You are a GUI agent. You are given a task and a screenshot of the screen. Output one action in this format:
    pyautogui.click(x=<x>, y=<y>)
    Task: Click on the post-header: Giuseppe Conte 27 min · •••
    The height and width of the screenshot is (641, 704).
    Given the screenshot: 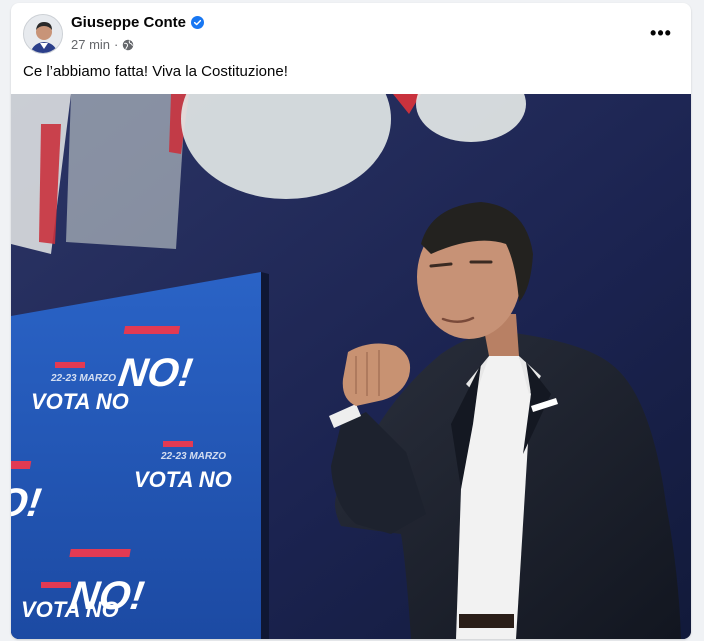 What is the action you would take?
    pyautogui.click(x=351, y=33)
    